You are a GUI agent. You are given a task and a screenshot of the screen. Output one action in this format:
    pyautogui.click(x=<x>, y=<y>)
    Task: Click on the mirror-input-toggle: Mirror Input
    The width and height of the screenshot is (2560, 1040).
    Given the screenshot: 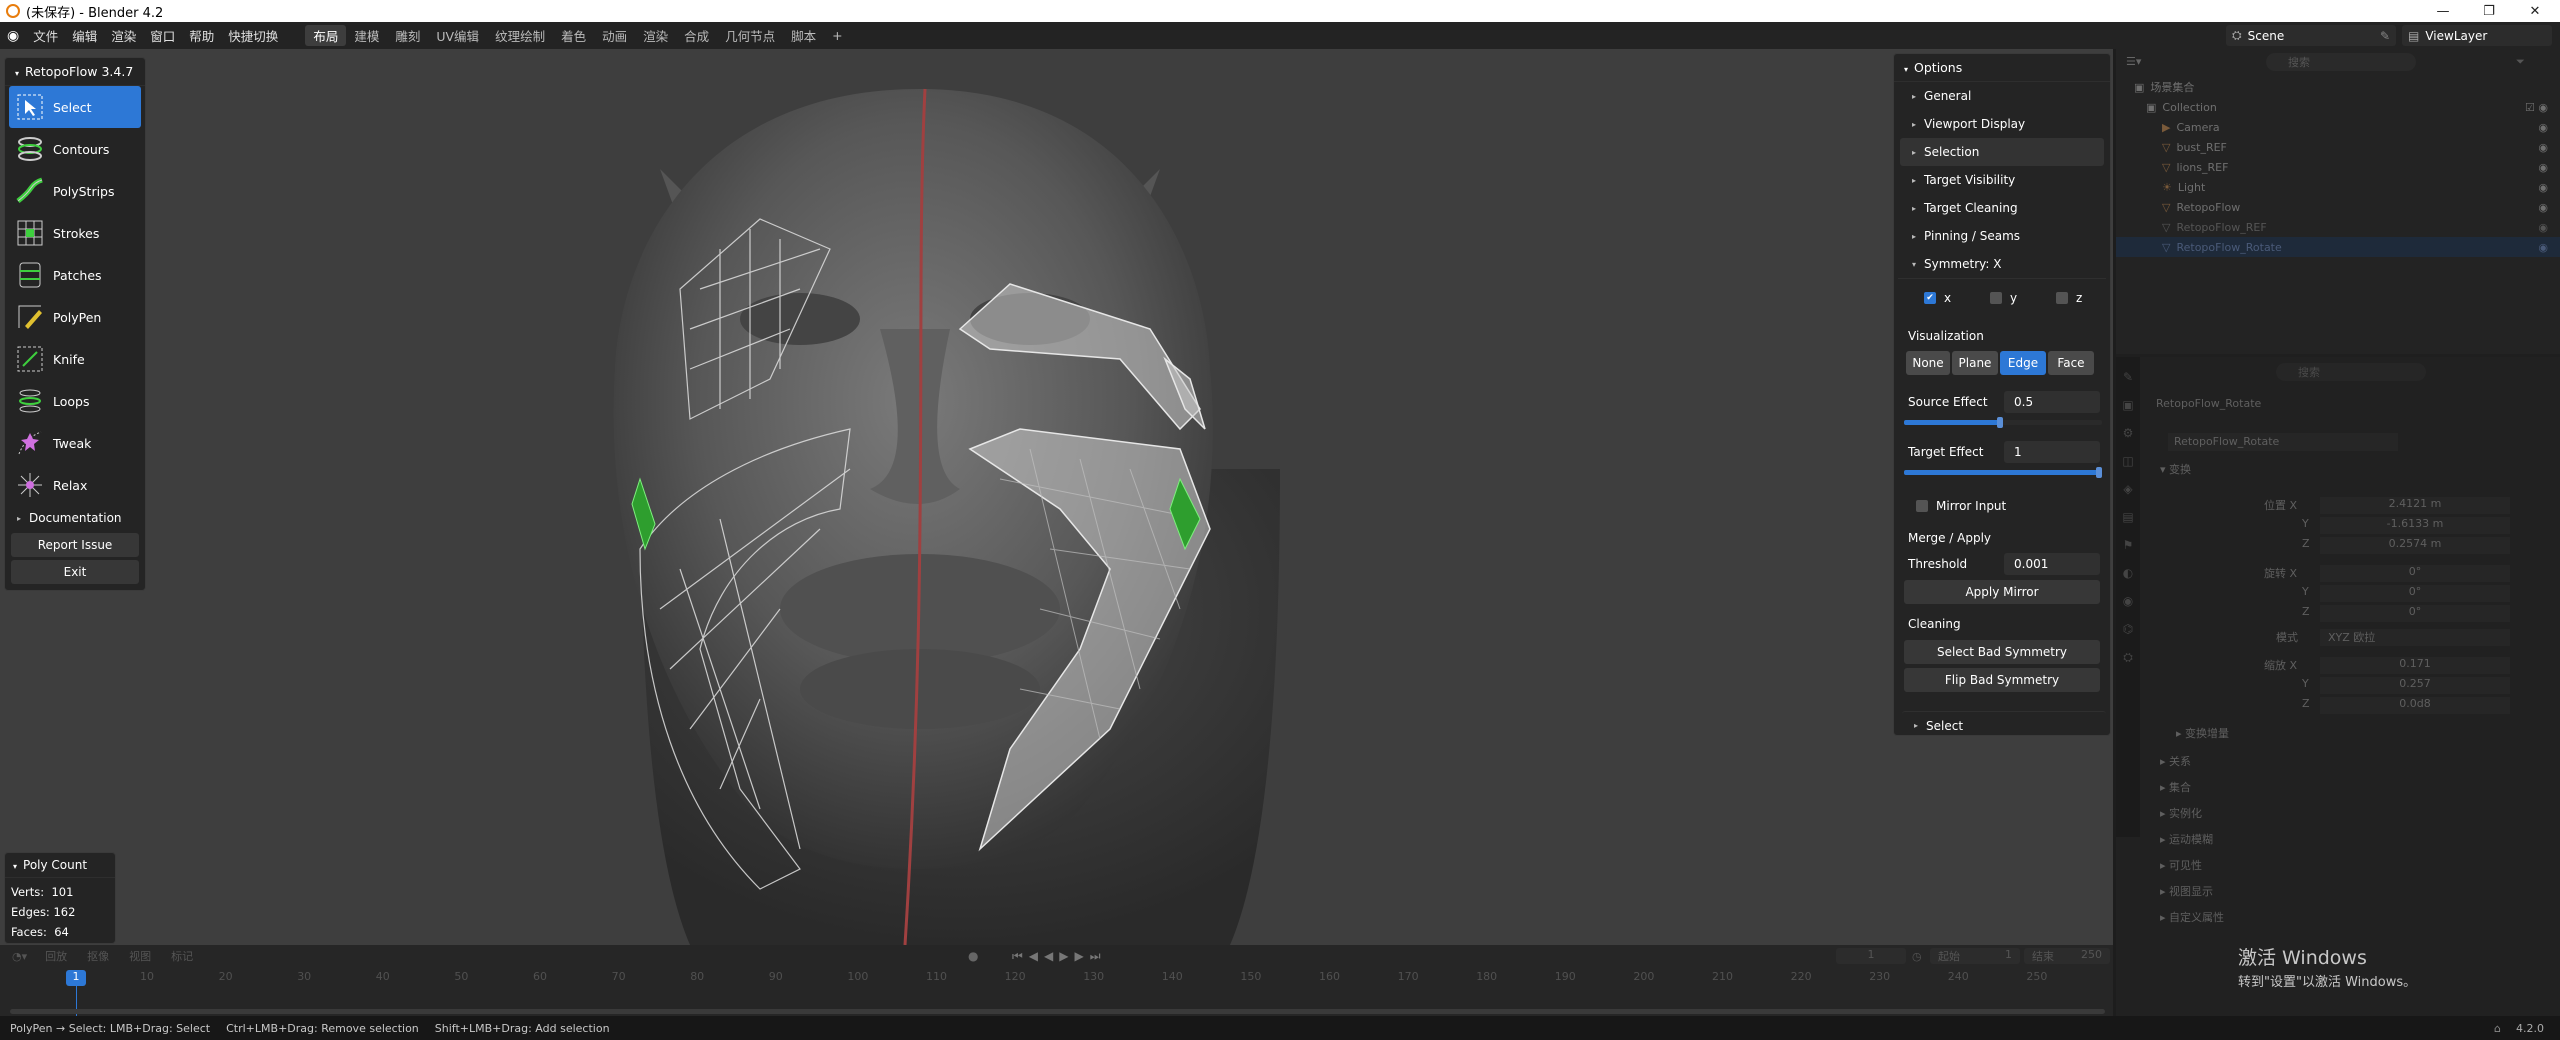 What is the action you would take?
    pyautogui.click(x=1961, y=506)
    